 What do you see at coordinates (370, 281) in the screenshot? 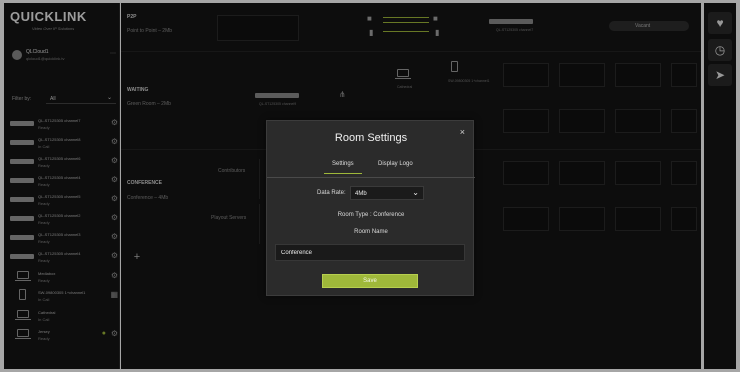
I see `save-button: Save` at bounding box center [370, 281].